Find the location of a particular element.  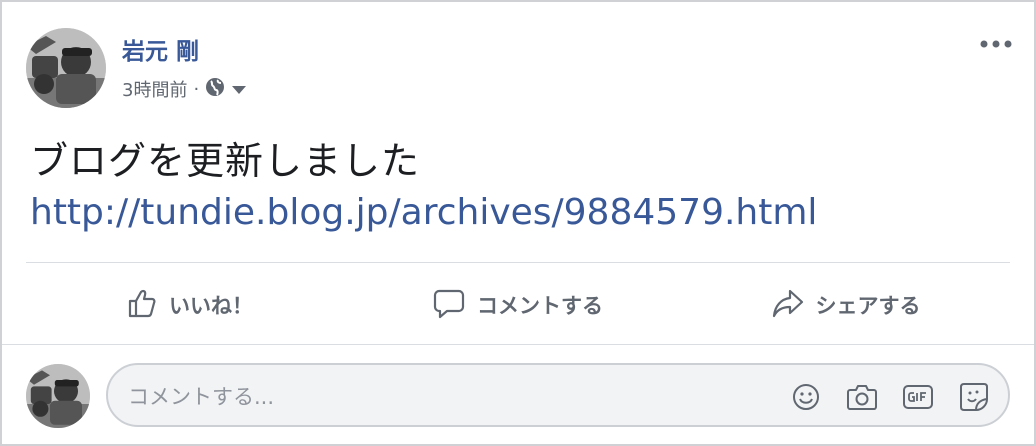

gif-icon is located at coordinates (918, 397).